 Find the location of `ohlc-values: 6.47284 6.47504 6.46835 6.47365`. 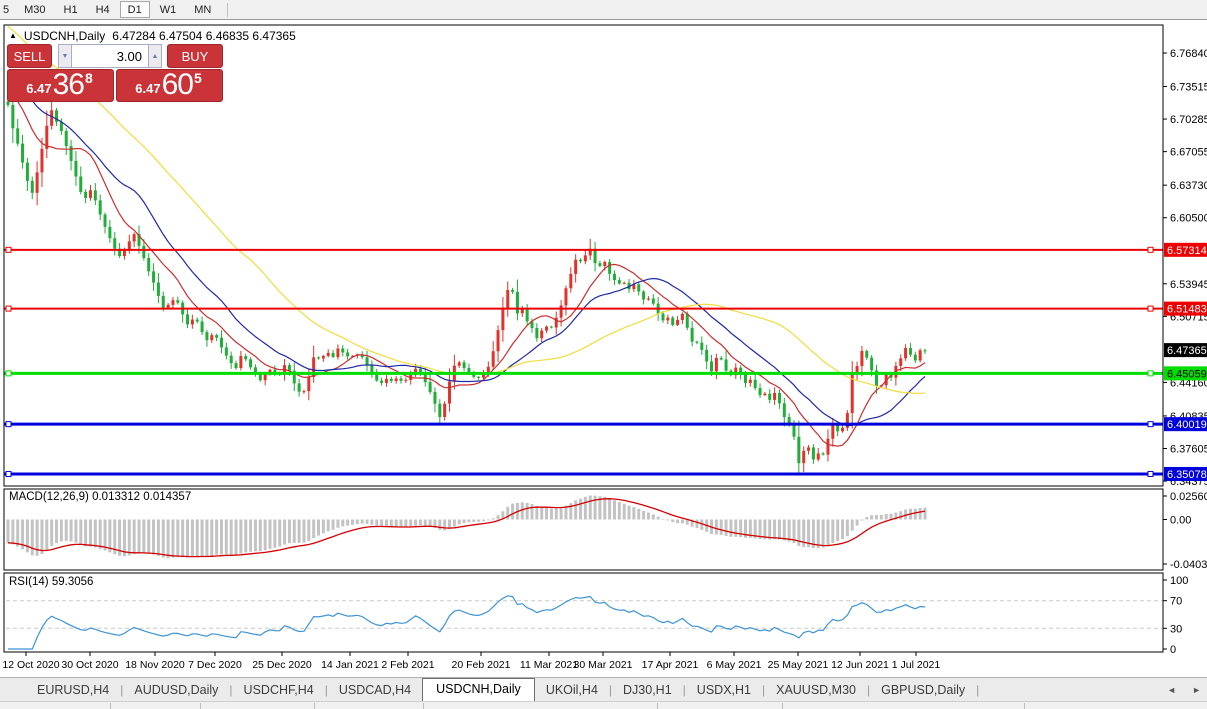

ohlc-values: 6.47284 6.47504 6.46835 6.47365 is located at coordinates (204, 36).